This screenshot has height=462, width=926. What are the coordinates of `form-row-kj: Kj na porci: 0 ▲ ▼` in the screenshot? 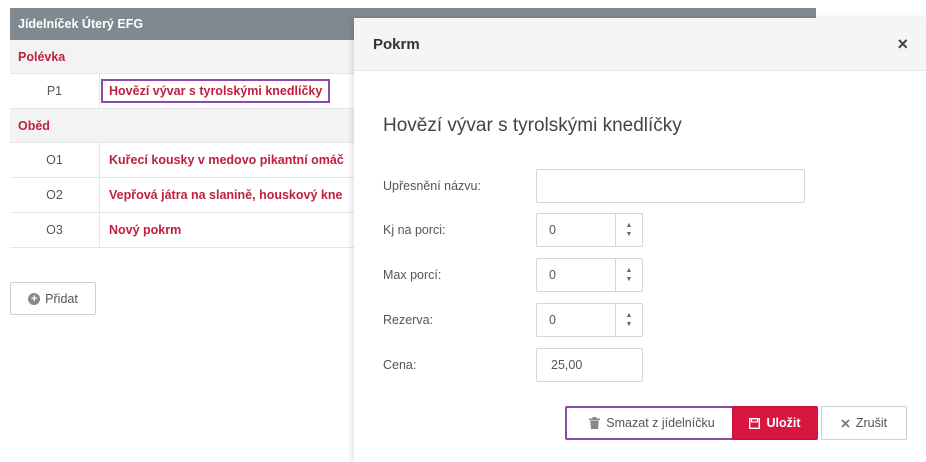 It's located at (513, 230).